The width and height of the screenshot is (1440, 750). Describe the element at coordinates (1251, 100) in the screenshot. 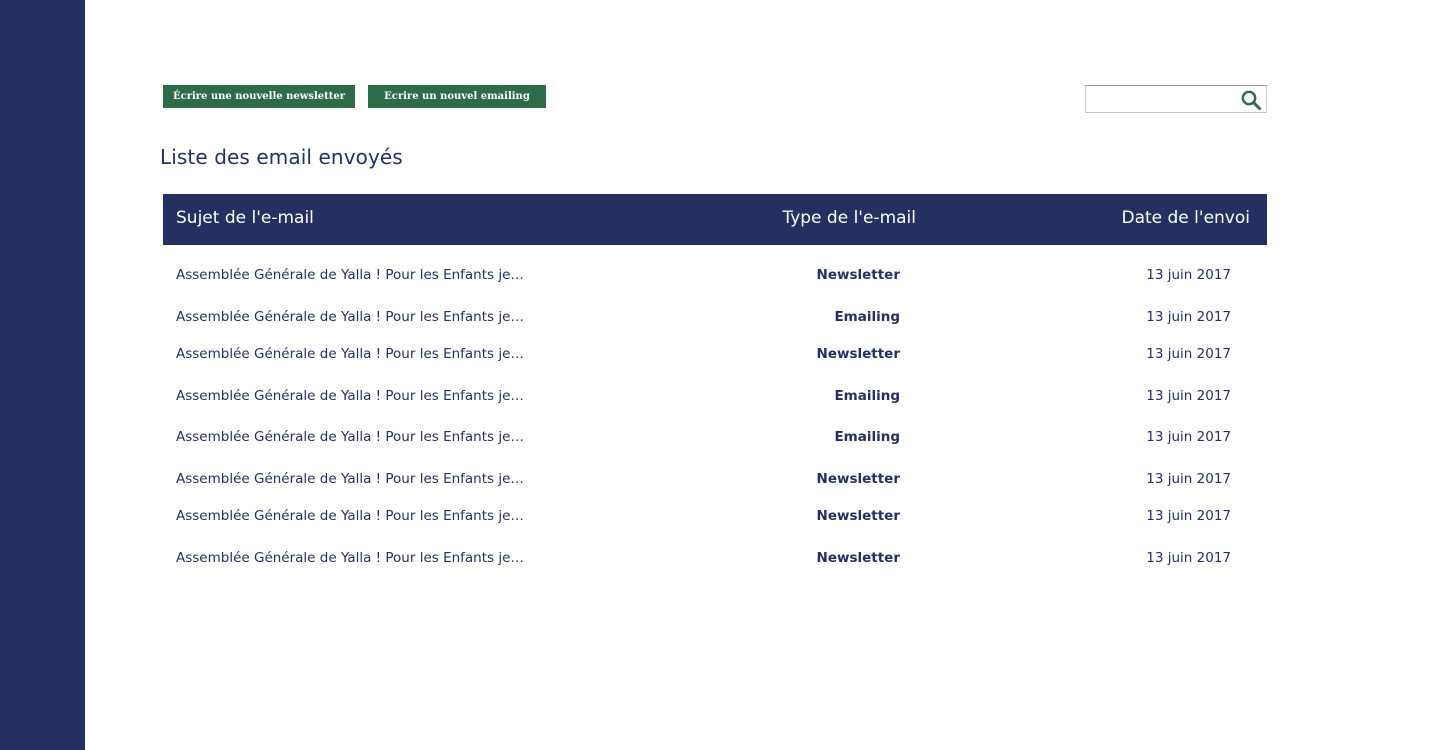

I see `search-icon` at that location.